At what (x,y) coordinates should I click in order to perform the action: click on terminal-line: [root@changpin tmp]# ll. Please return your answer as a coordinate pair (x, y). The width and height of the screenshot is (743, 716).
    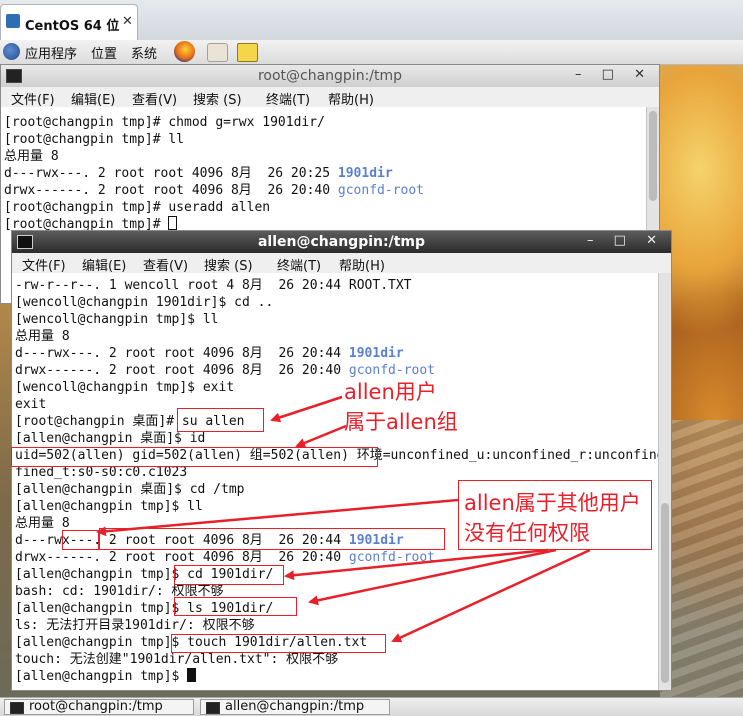
    Looking at the image, I should click on (94, 139).